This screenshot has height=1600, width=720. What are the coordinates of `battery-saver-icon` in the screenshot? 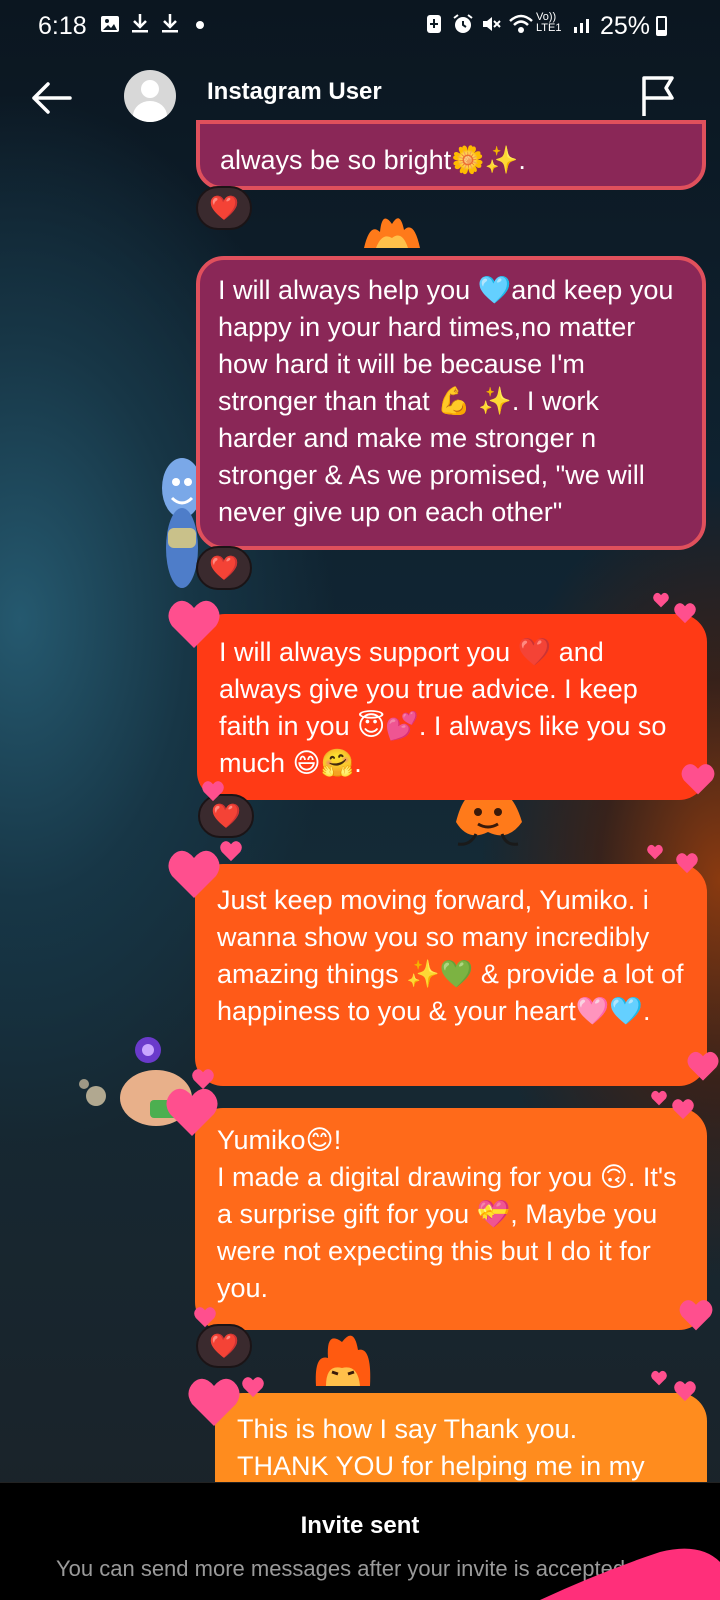 It's located at (434, 23).